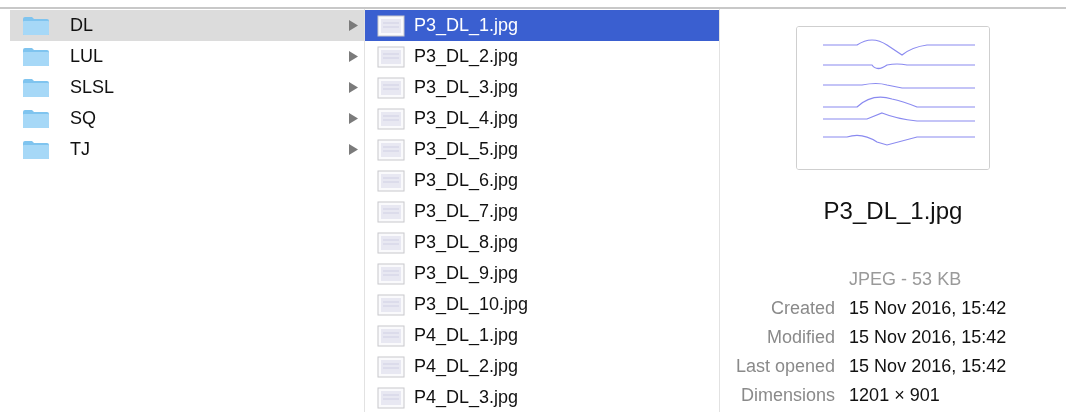  Describe the element at coordinates (542, 149) in the screenshot. I see `file-row: P3_DL_5.jpg` at that location.